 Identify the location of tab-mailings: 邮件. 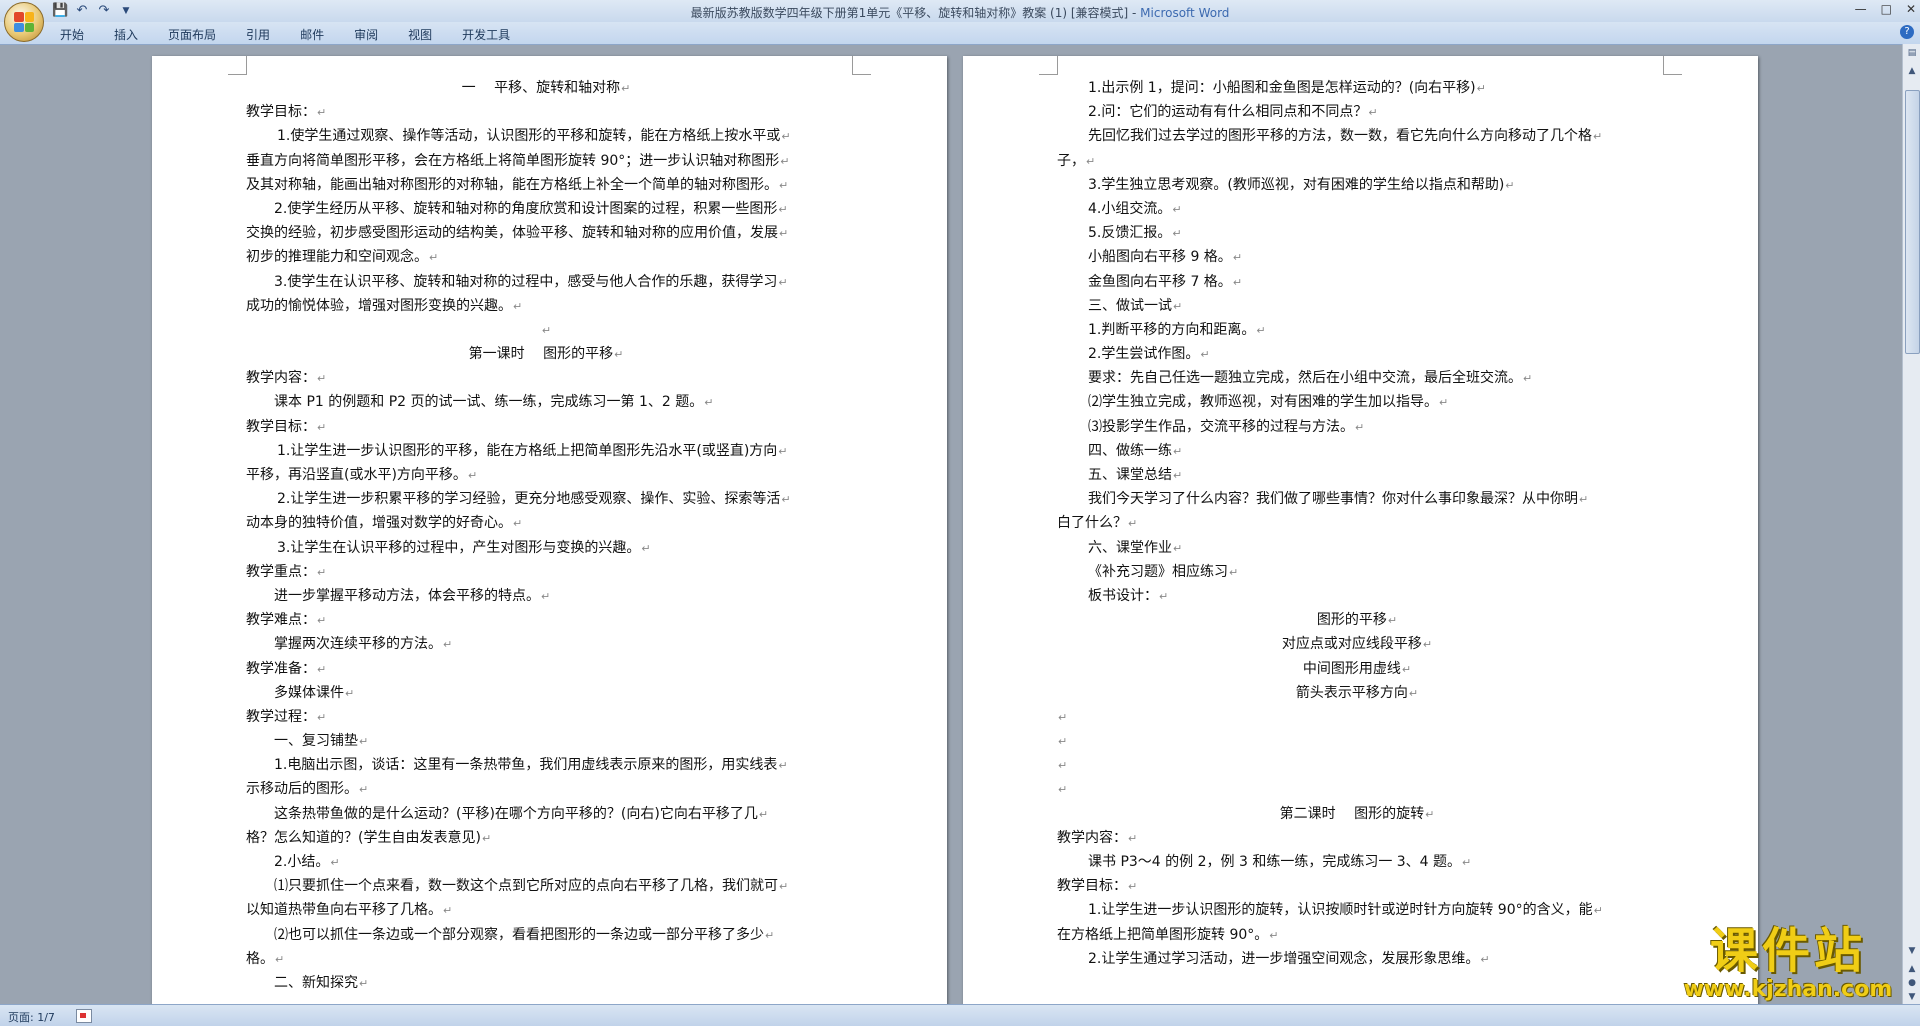
(312, 34).